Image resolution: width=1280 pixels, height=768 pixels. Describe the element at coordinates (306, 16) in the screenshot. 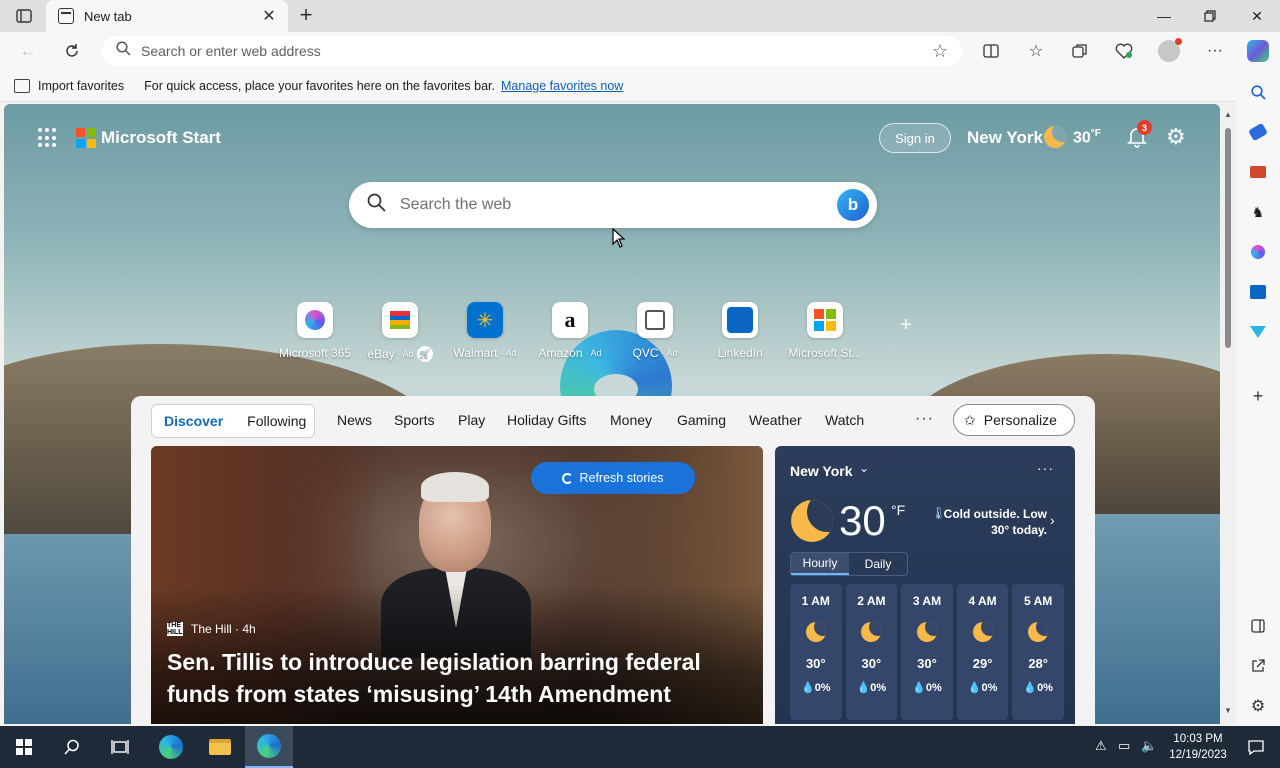

I see `new-tab-button: +` at that location.